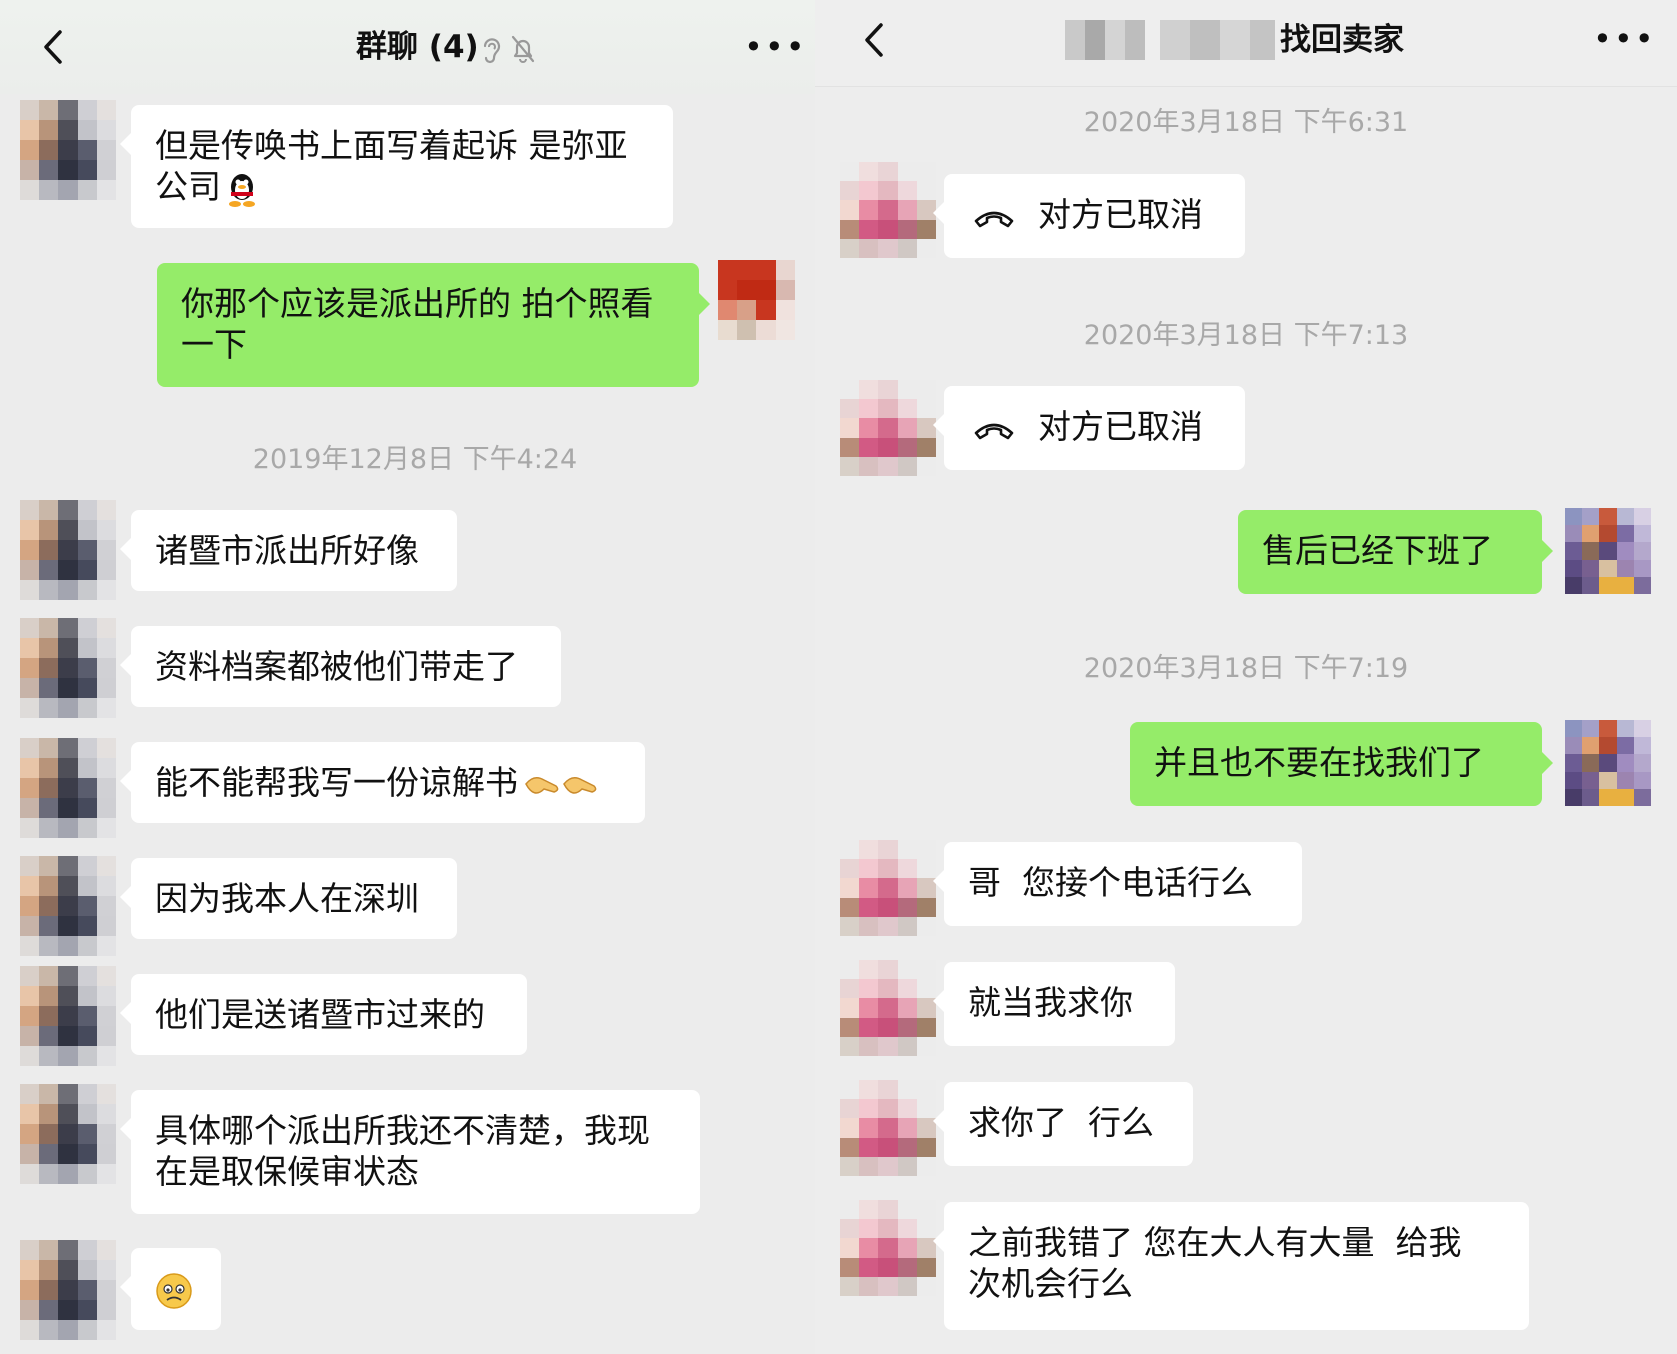 The width and height of the screenshot is (1677, 1354). What do you see at coordinates (523, 49) in the screenshot?
I see `bell-off-icon` at bounding box center [523, 49].